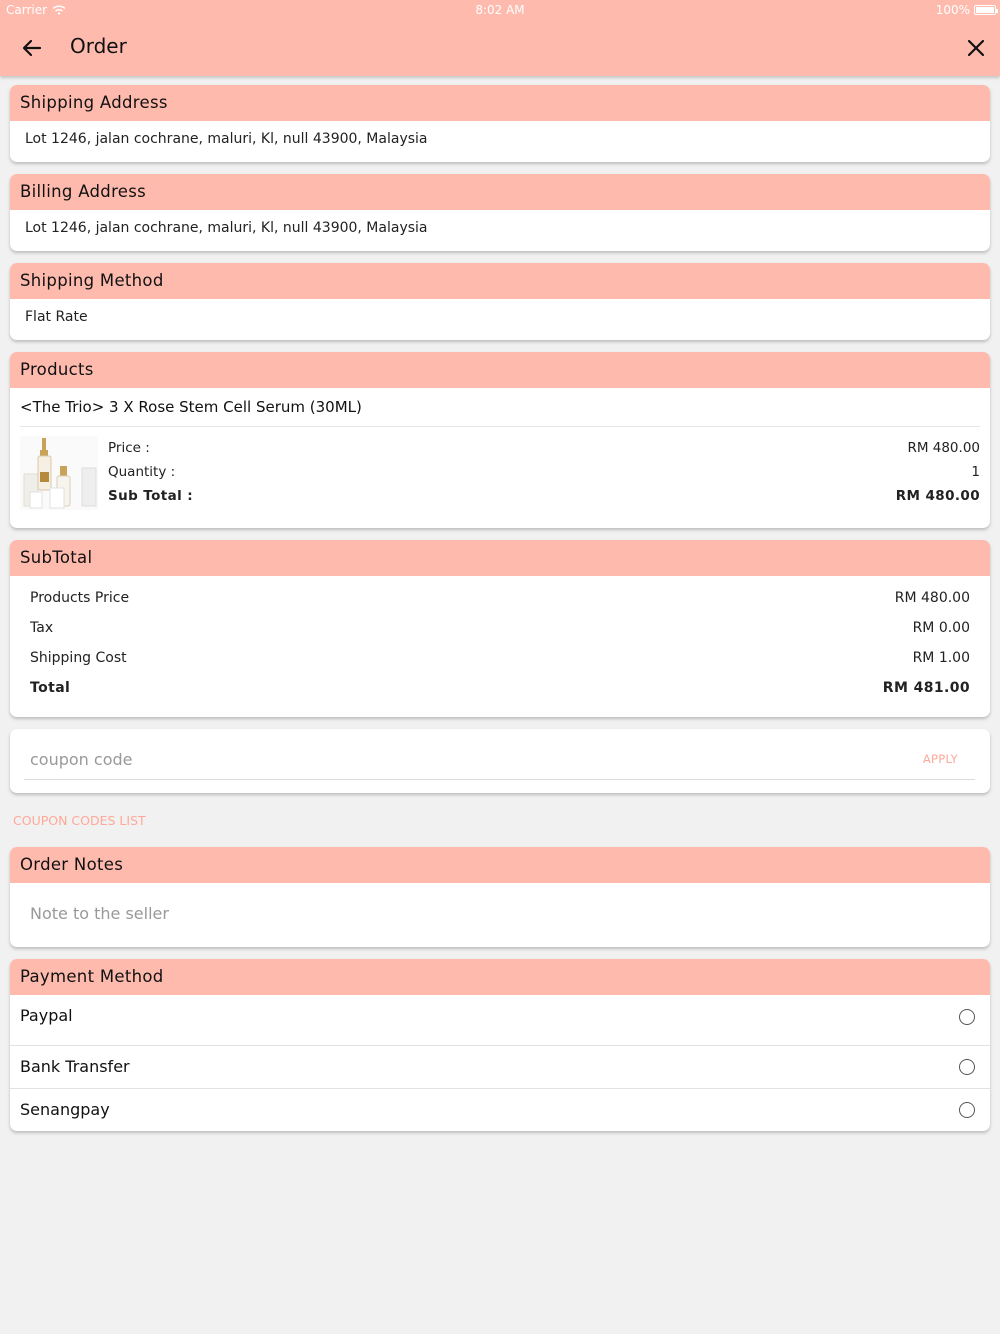 The width and height of the screenshot is (1000, 1334). Describe the element at coordinates (500, 977) in the screenshot. I see `payment-method-heading: Payment Method` at that location.